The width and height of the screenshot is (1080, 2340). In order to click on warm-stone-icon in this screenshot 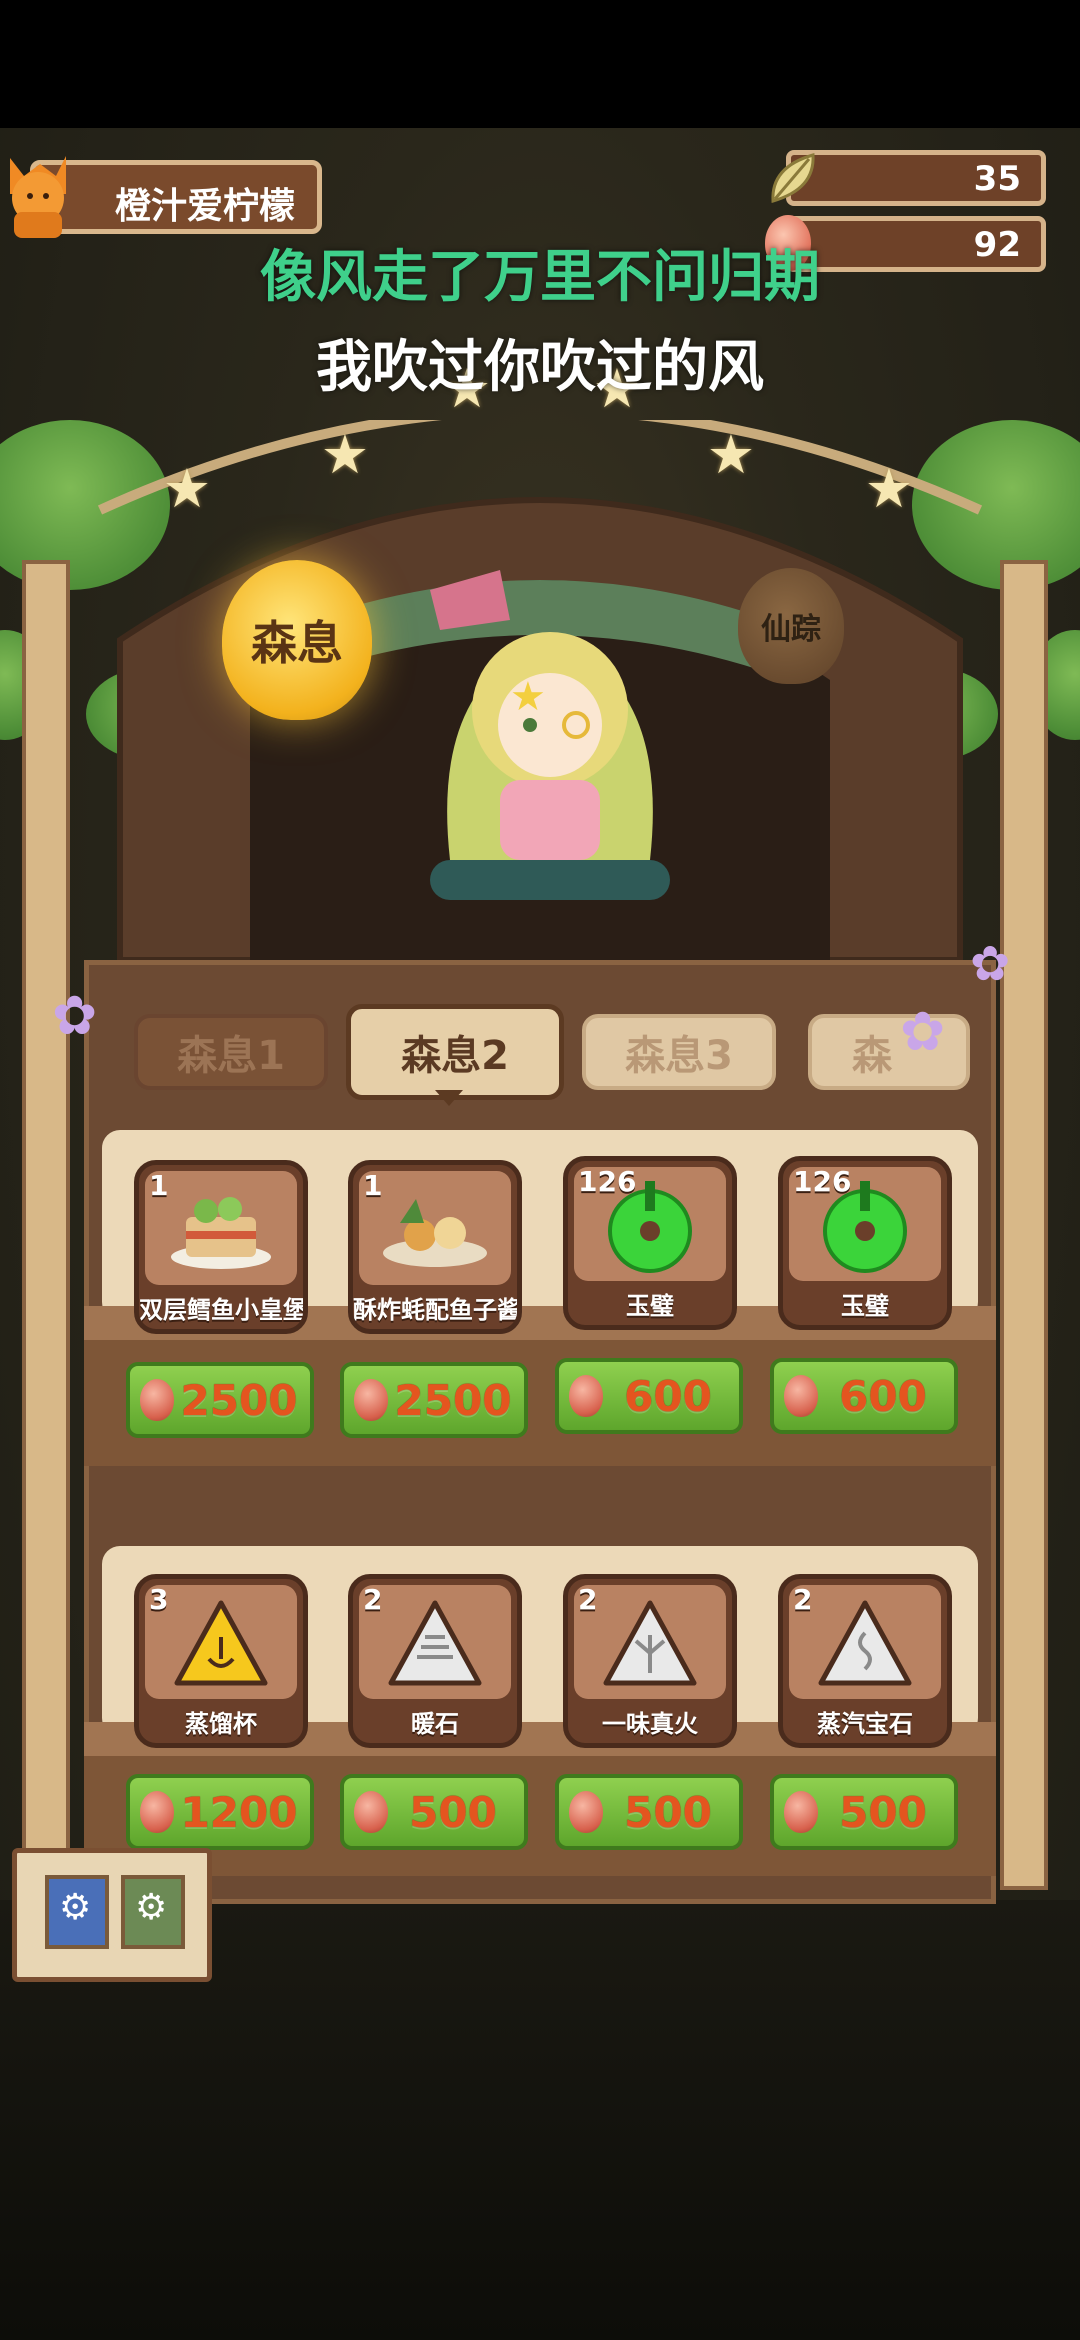, I will do `click(435, 1643)`.